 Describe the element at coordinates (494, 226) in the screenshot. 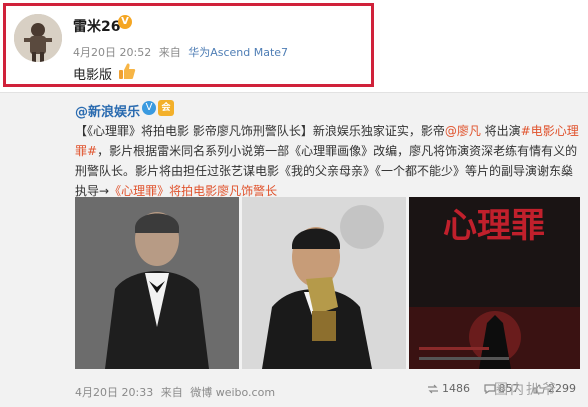

I see `poster-title: 心理罪` at that location.